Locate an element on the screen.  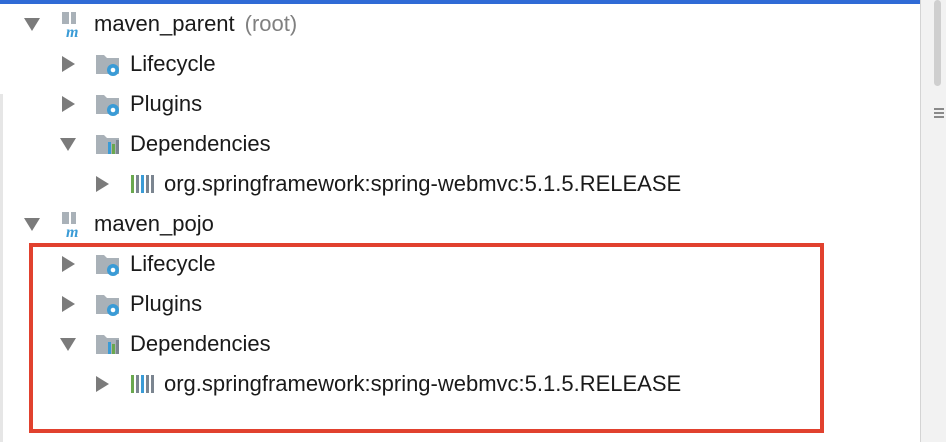
root-suffix: (root) is located at coordinates (271, 23).